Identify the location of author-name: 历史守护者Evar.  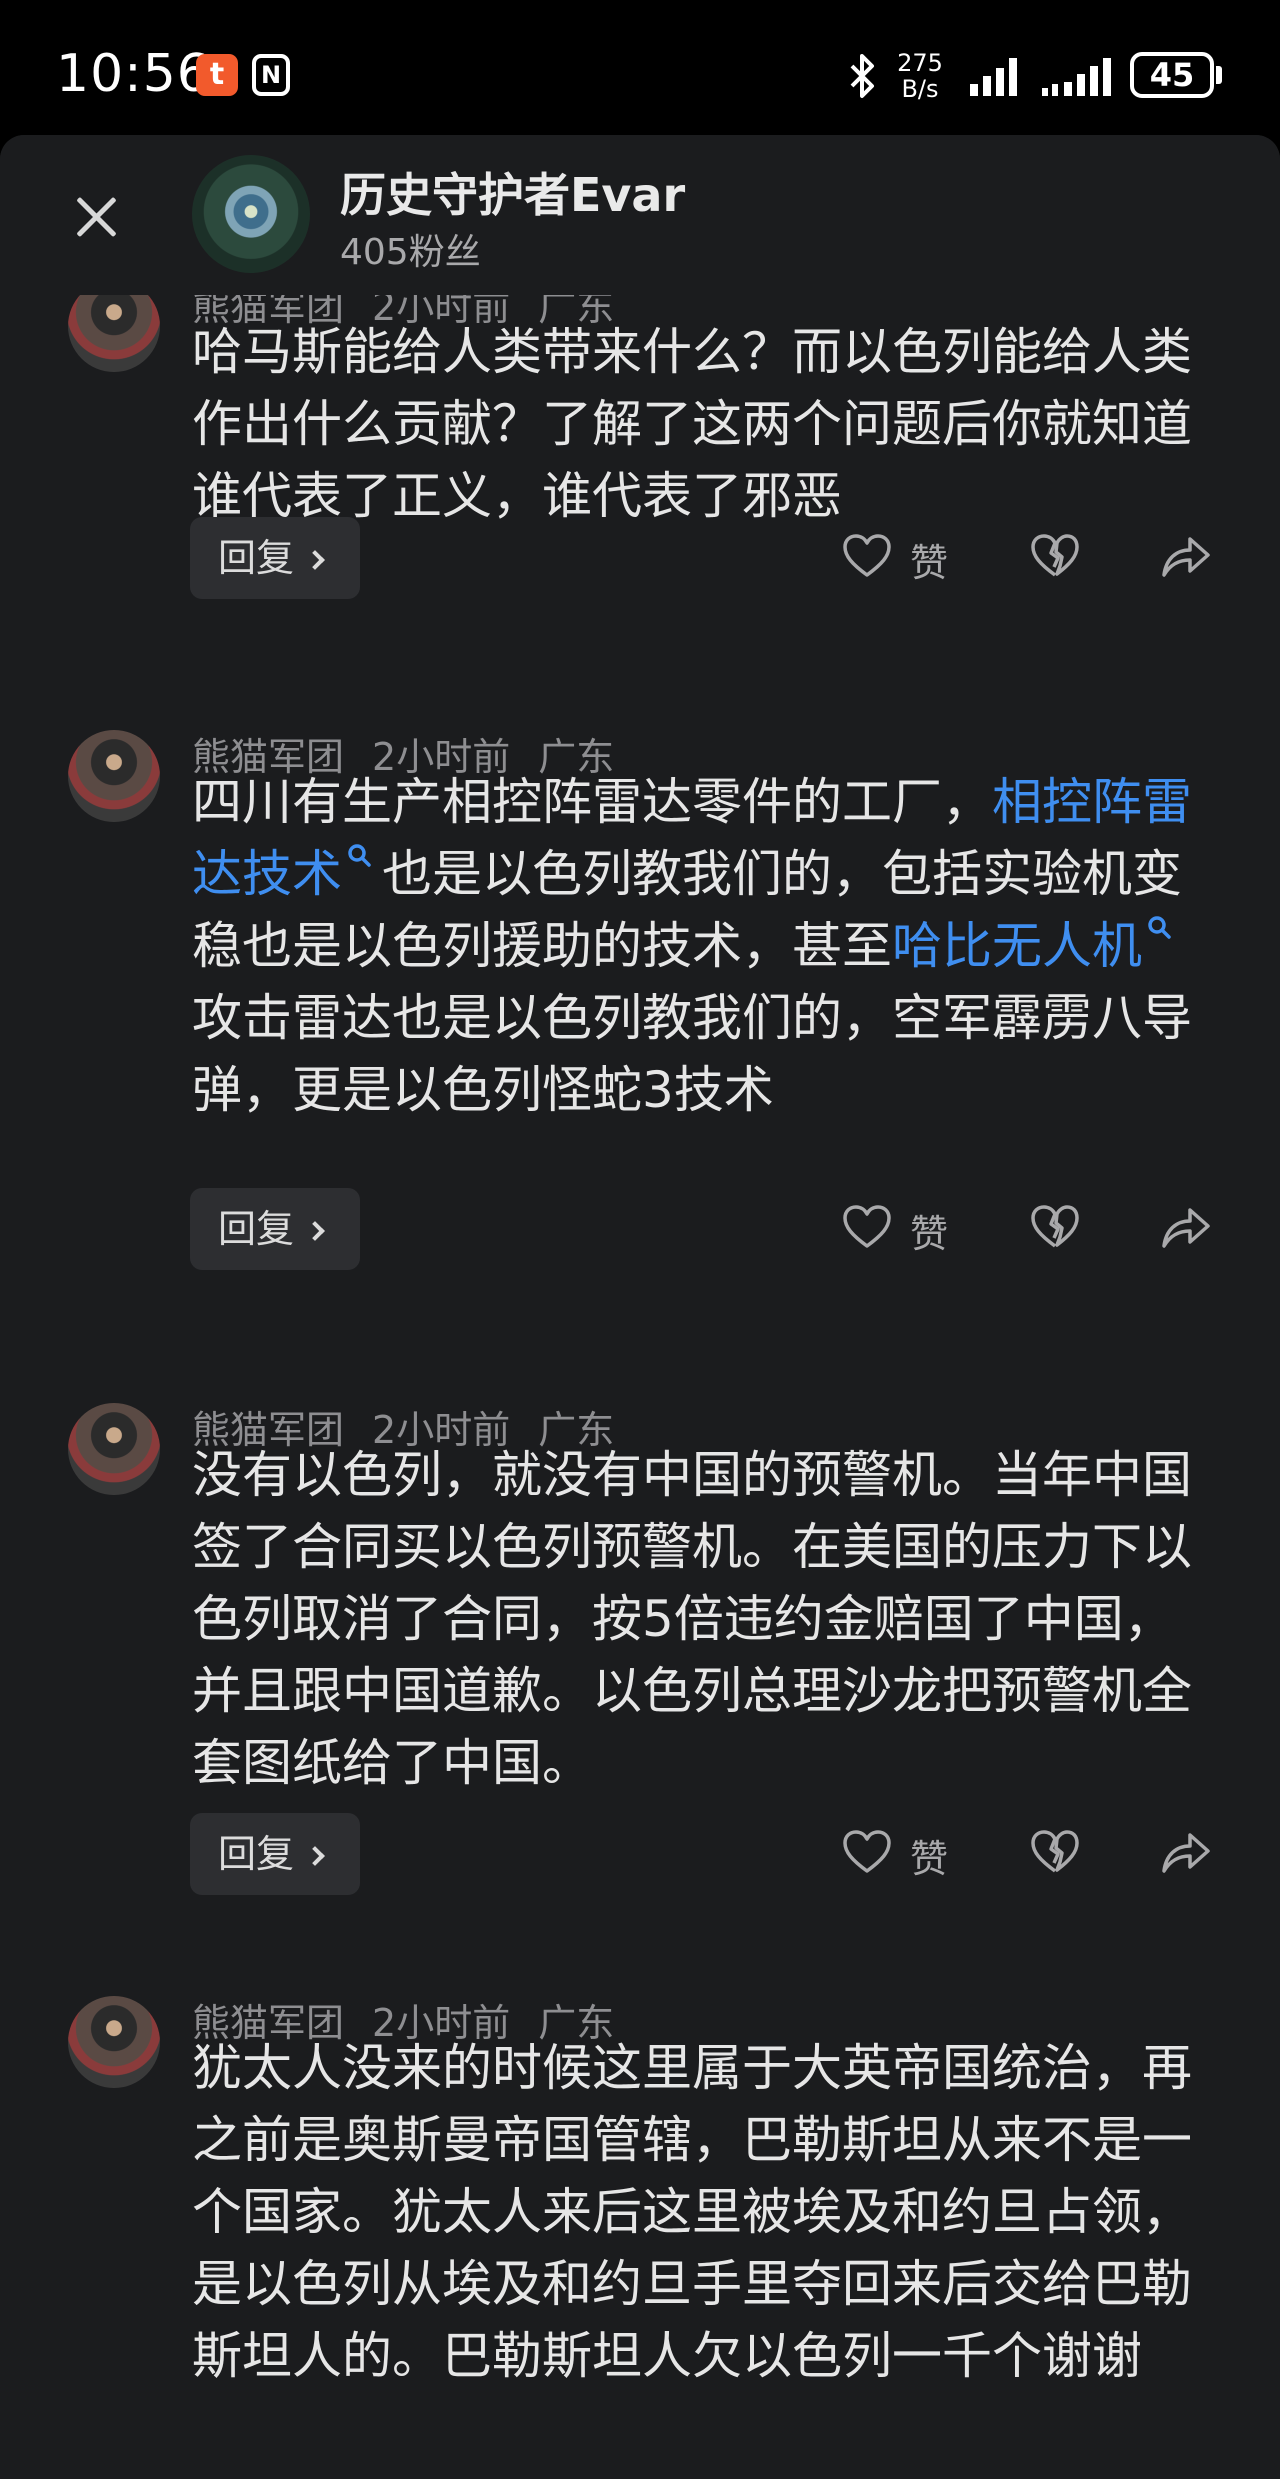
(512, 192).